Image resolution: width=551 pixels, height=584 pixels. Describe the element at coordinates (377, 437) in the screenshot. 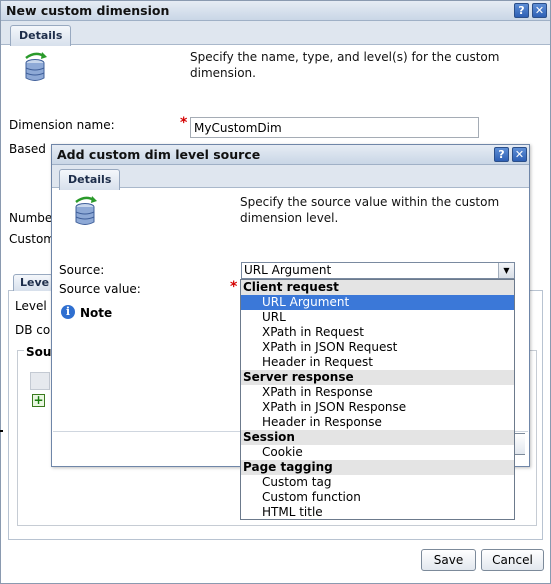

I see `dropdown-group-header: Session` at that location.